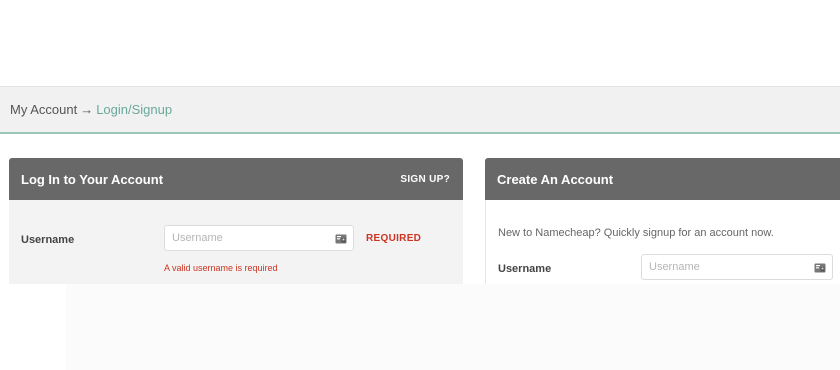  I want to click on login-panel-header: Log In to Your Account SIGN UP?, so click(236, 179).